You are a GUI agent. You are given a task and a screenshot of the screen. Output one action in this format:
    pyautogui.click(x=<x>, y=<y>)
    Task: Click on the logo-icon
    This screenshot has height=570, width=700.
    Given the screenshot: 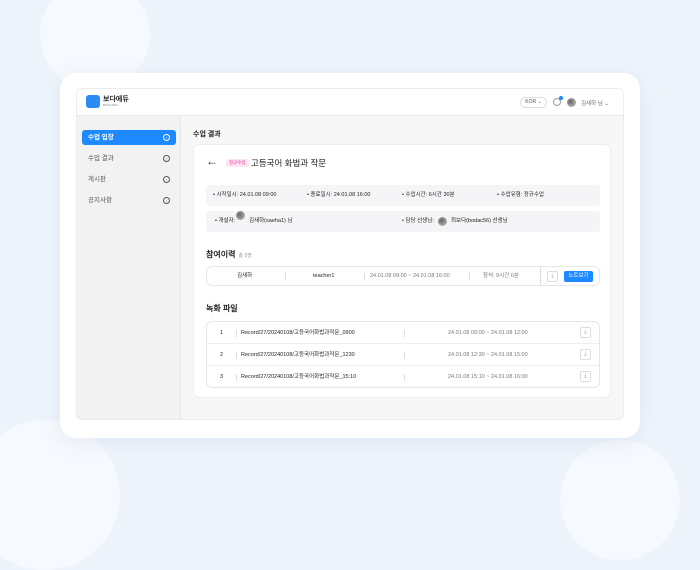 What is the action you would take?
    pyautogui.click(x=93, y=101)
    